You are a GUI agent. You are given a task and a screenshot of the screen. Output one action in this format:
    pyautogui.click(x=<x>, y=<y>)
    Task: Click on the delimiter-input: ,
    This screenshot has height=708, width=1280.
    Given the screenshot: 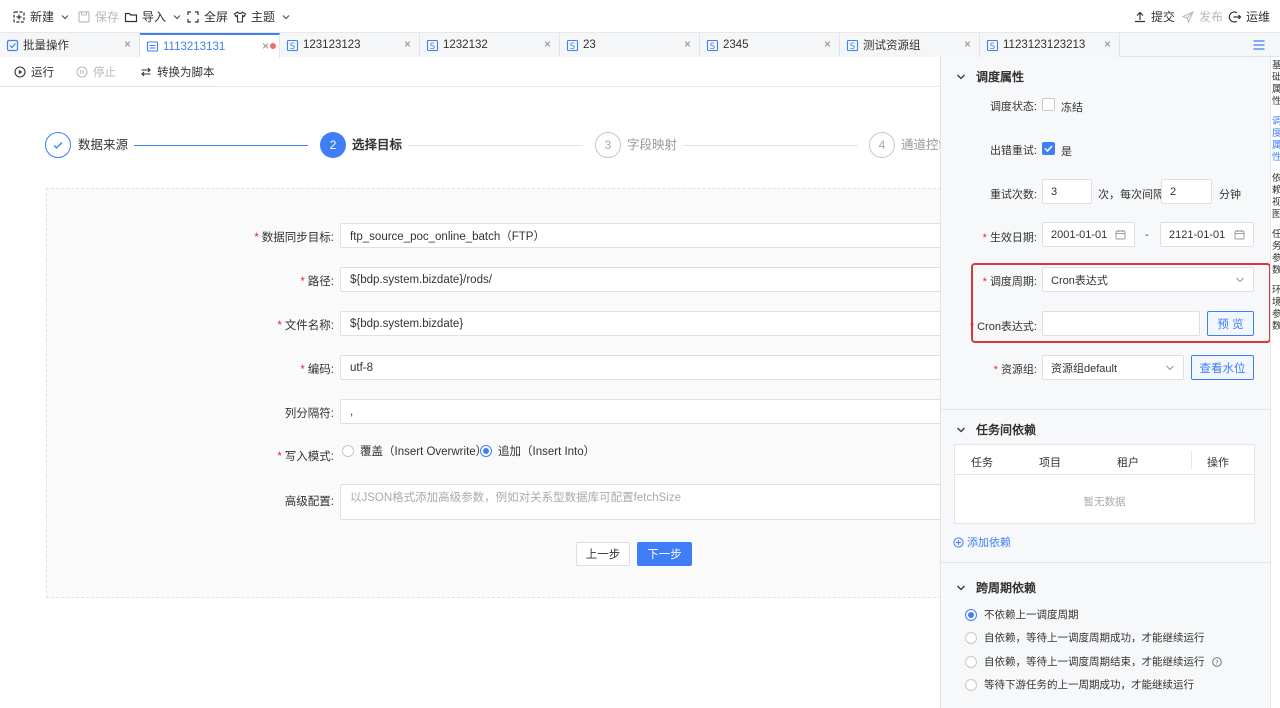 What is the action you would take?
    pyautogui.click(x=643, y=411)
    